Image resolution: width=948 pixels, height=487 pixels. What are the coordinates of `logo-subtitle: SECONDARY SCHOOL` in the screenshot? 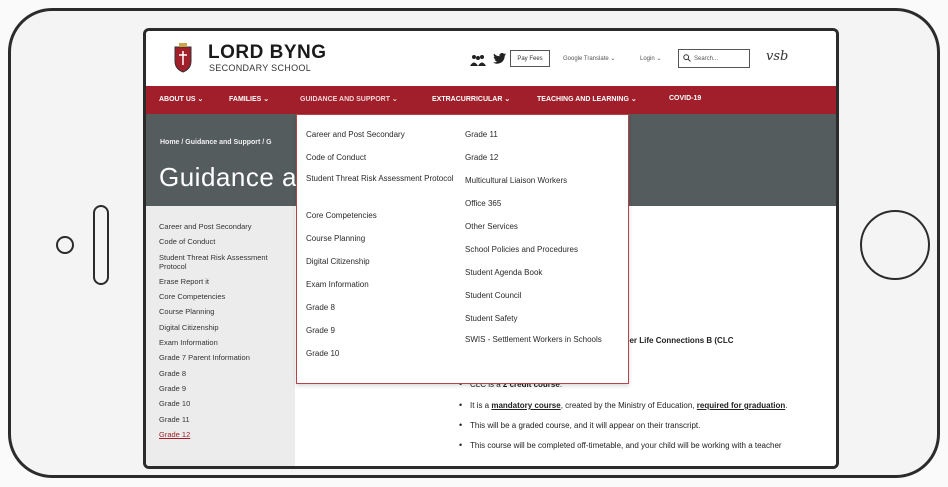 It's located at (260, 68).